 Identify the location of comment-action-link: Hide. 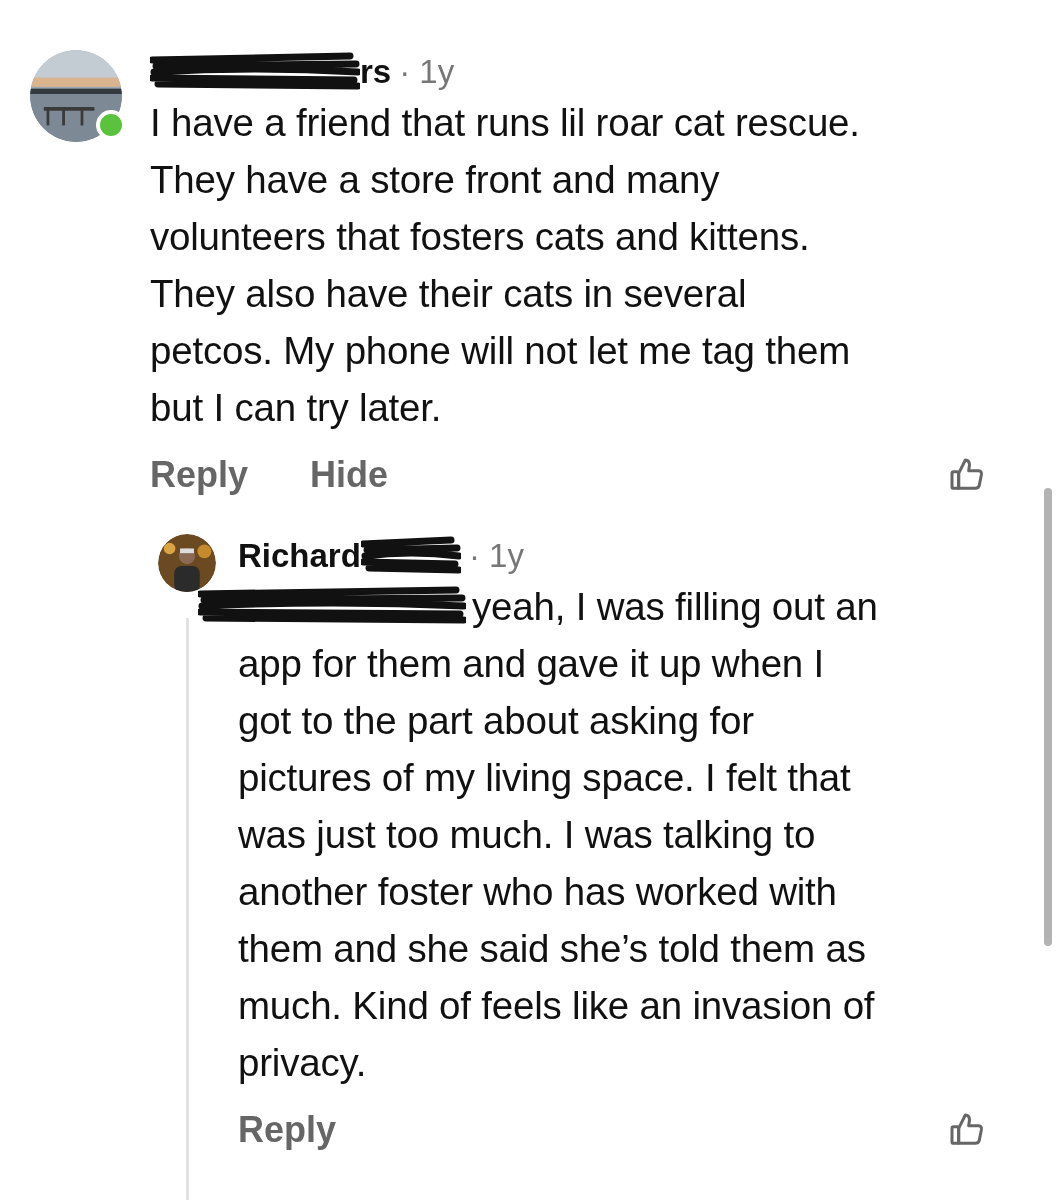
(349, 475).